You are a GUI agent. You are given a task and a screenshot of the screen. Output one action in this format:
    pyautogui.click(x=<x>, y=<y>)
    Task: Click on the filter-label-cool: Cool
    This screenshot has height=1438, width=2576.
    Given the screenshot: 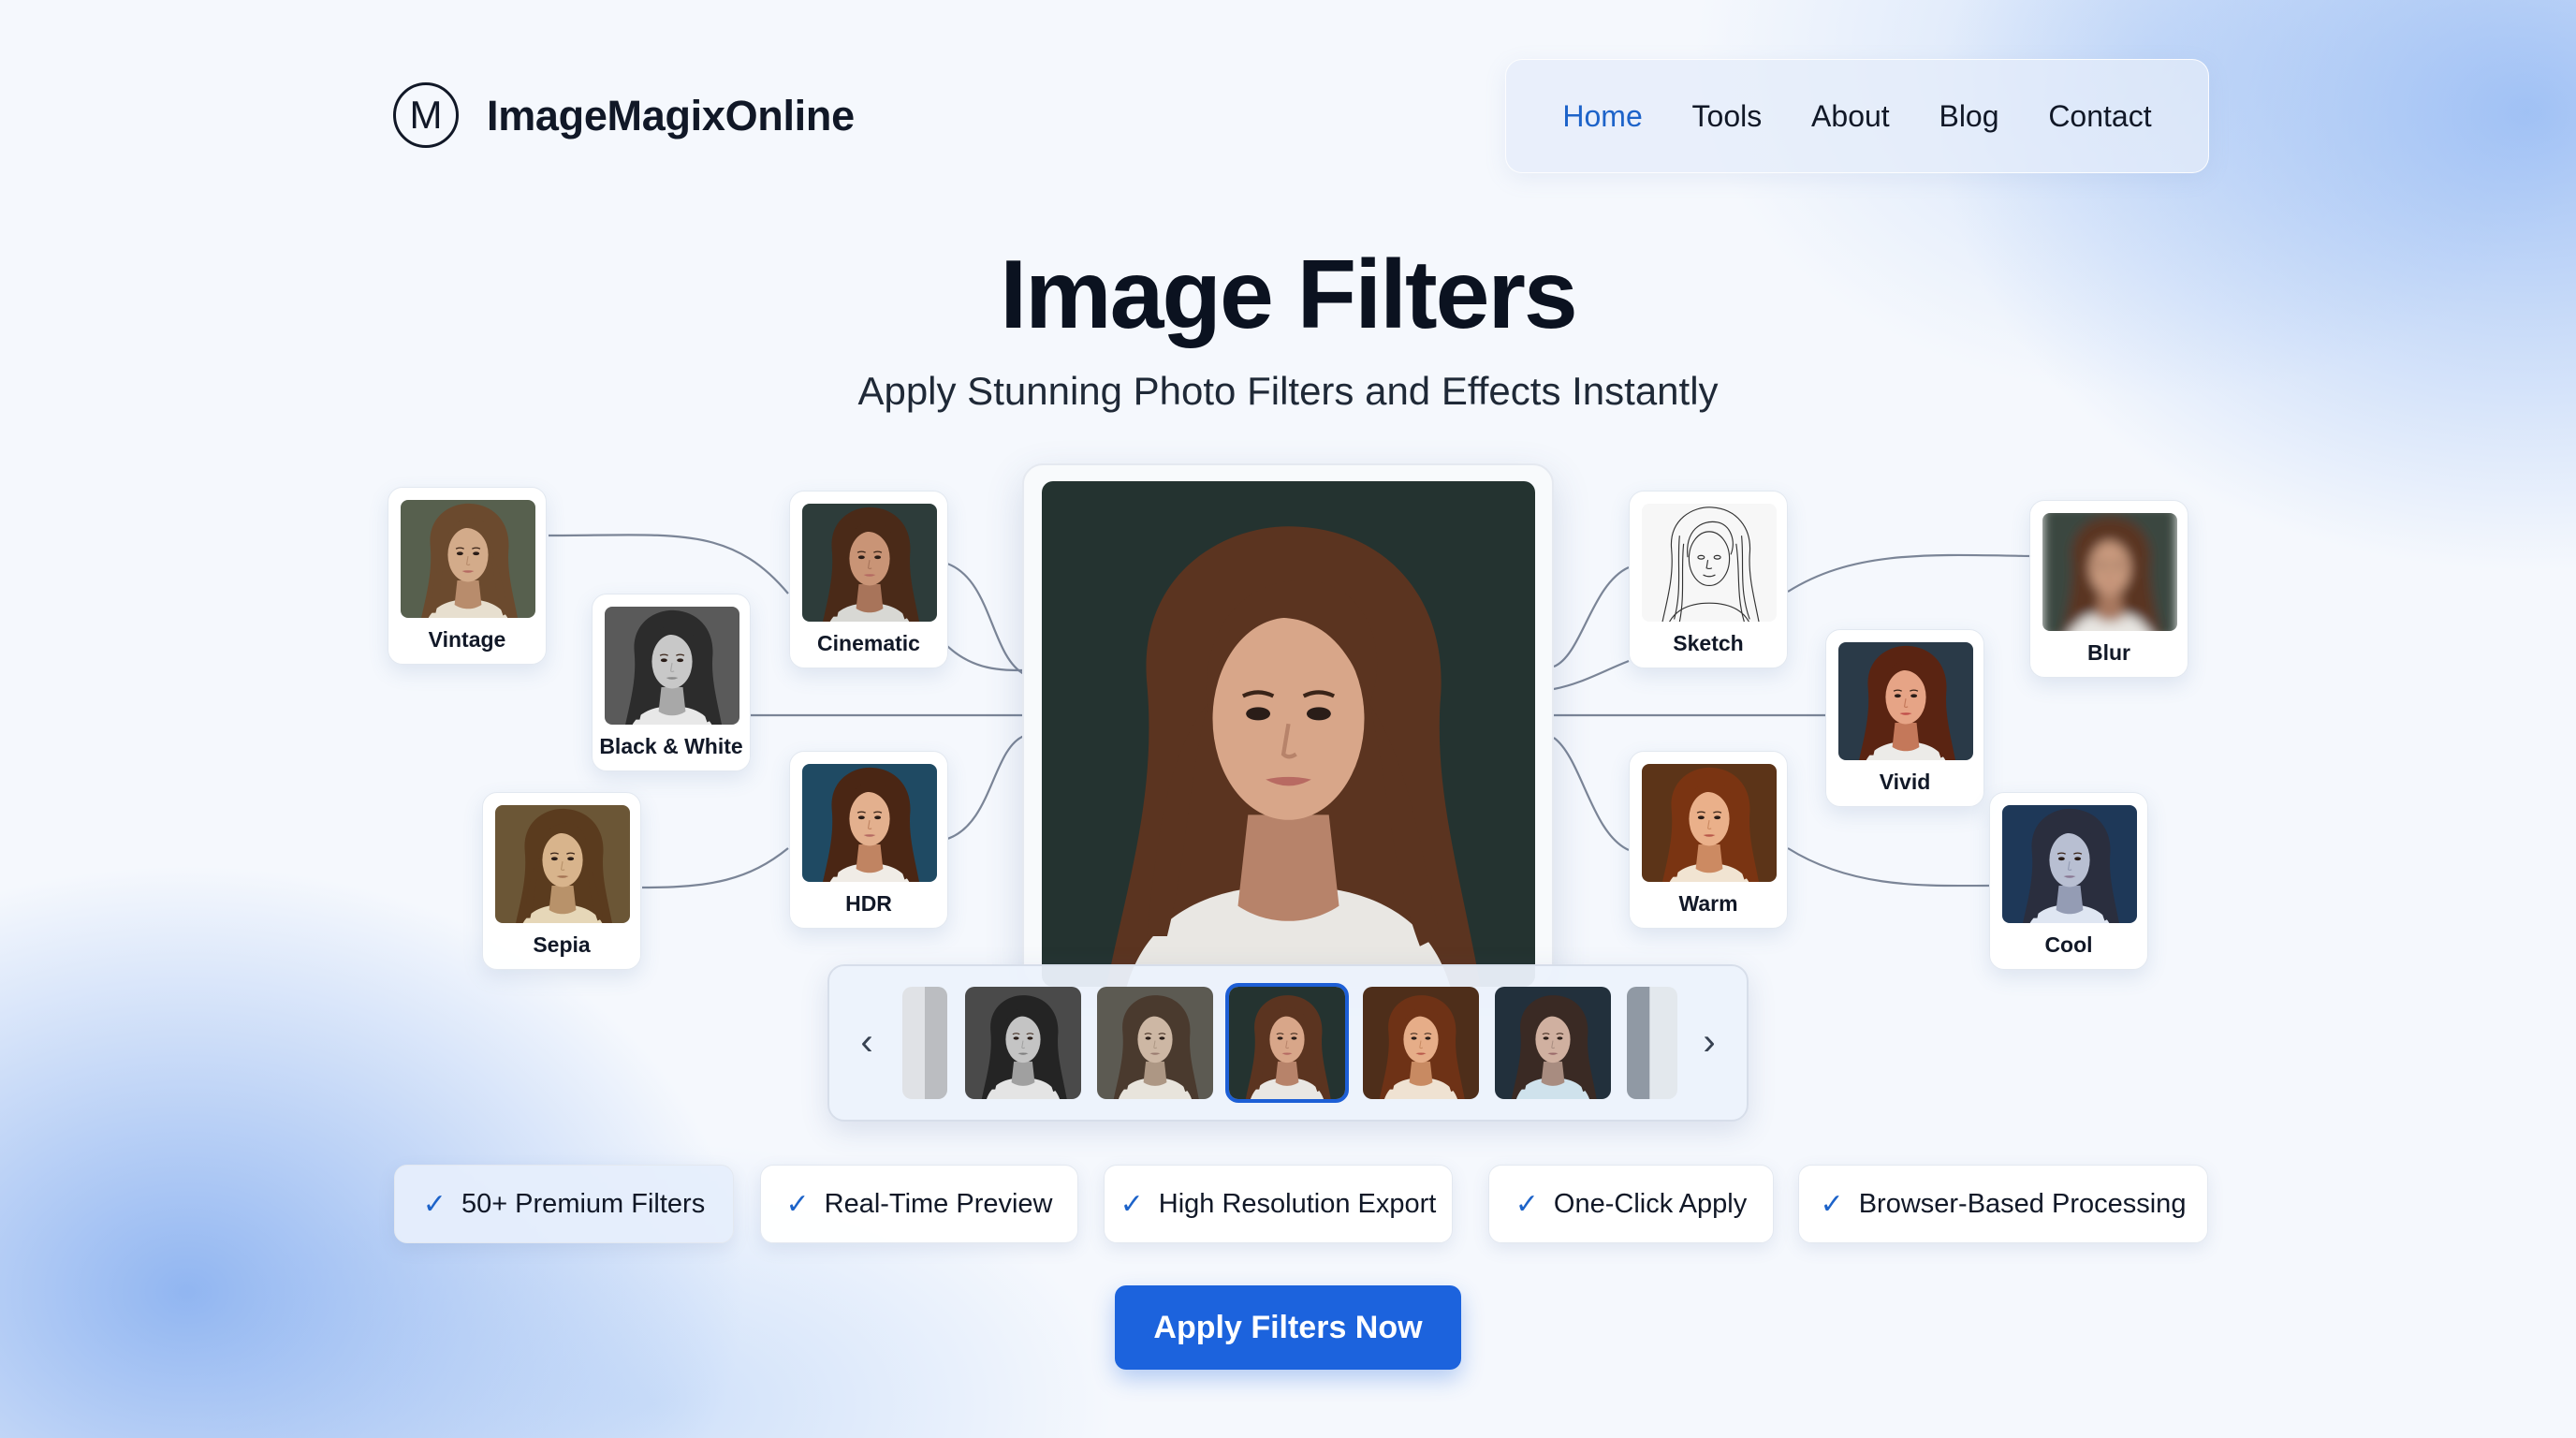 What is the action you would take?
    pyautogui.click(x=2068, y=944)
    